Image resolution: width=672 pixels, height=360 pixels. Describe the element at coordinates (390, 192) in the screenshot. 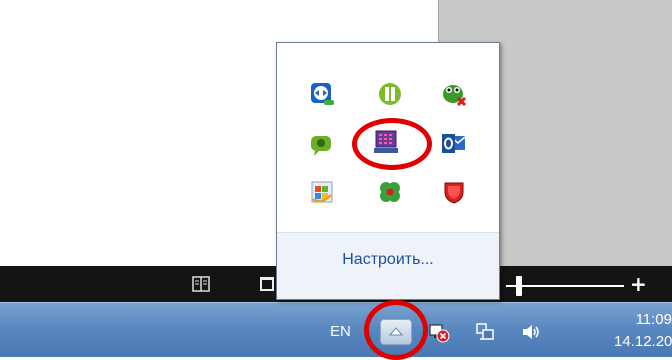

I see `clover-icon` at that location.